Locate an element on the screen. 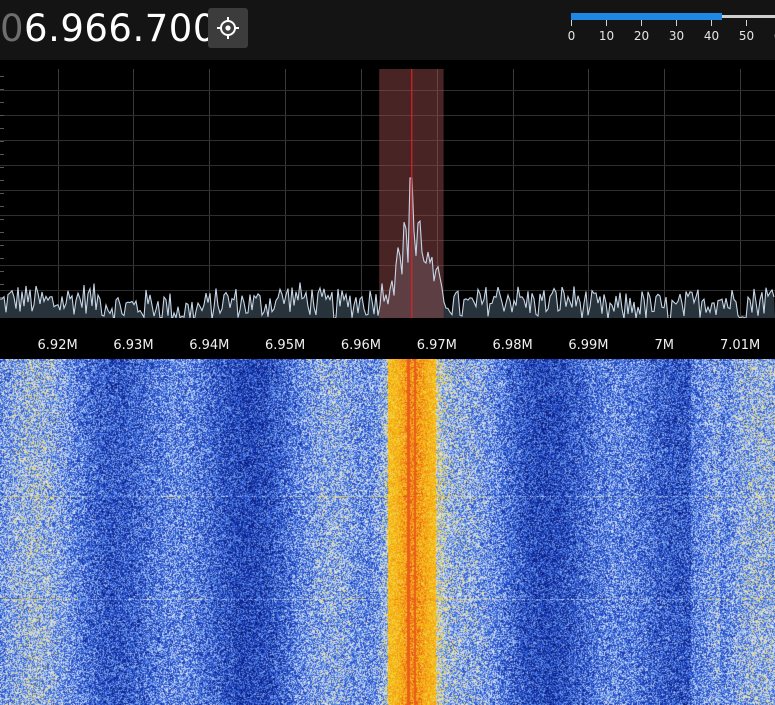 Image resolution: width=775 pixels, height=705 pixels. snr-meter: 0102030405060 is located at coordinates (670, 30).